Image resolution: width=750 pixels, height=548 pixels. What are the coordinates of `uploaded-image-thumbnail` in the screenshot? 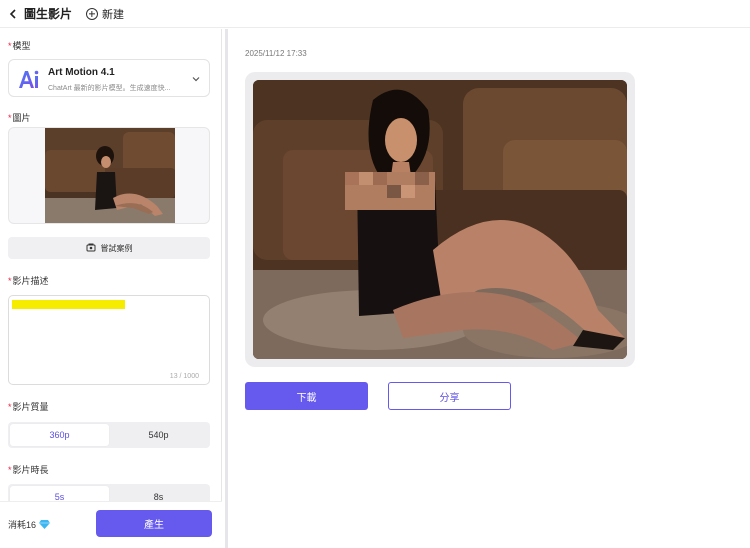 It's located at (110, 175).